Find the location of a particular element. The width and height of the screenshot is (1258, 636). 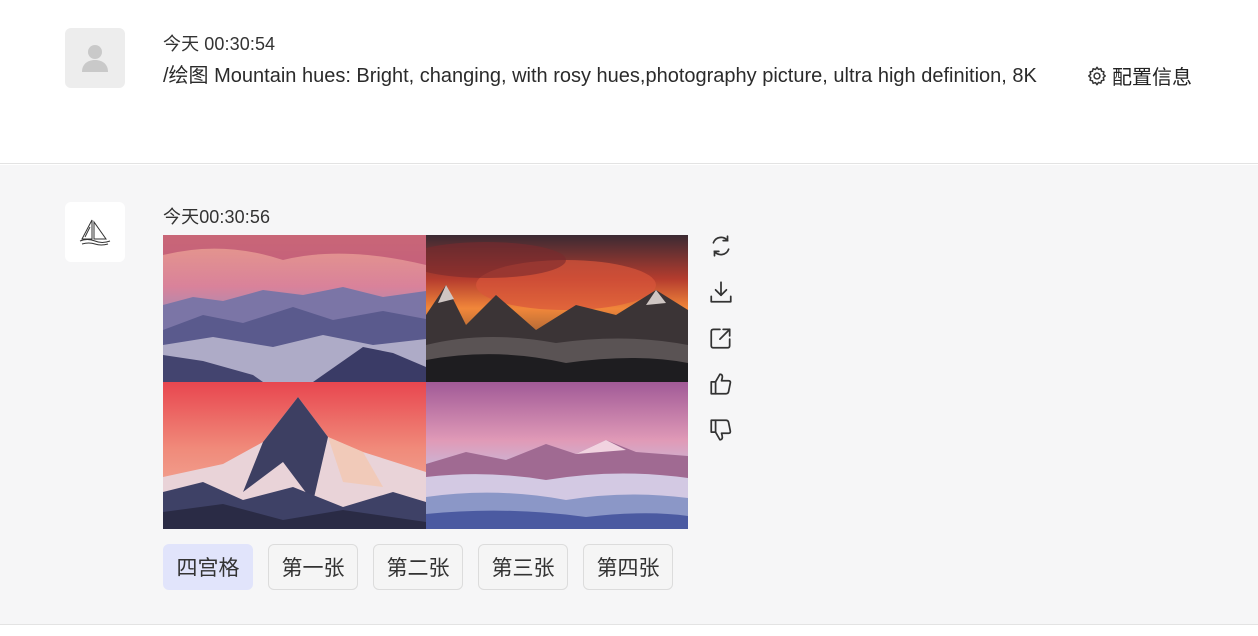

config-info-label: 配置信息 is located at coordinates (1152, 78).